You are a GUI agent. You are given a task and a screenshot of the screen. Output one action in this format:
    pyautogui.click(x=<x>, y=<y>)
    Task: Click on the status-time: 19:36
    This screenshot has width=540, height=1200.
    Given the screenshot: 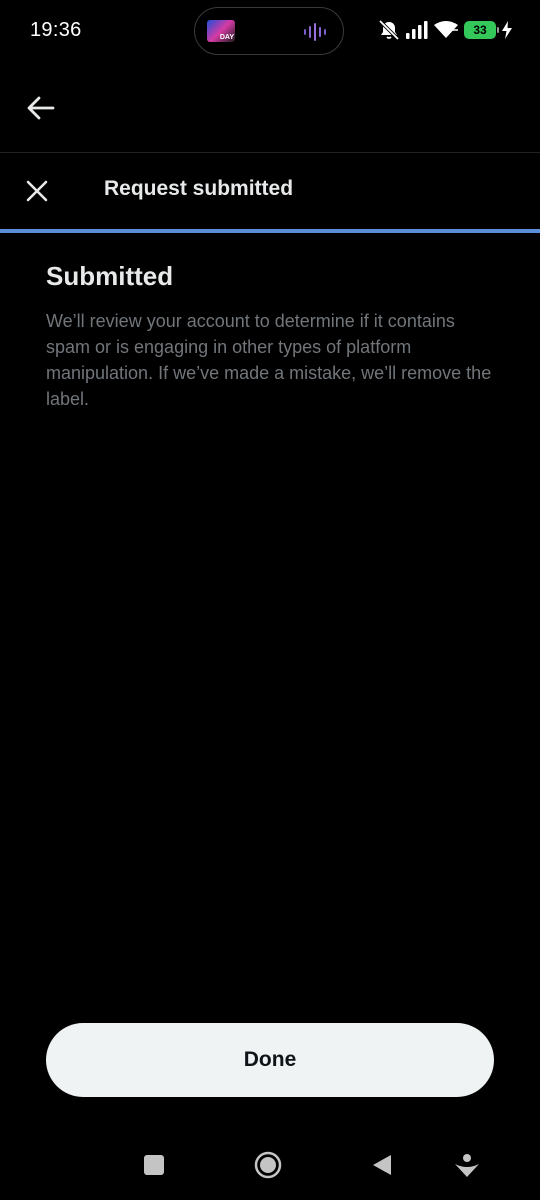 What is the action you would take?
    pyautogui.click(x=56, y=30)
    